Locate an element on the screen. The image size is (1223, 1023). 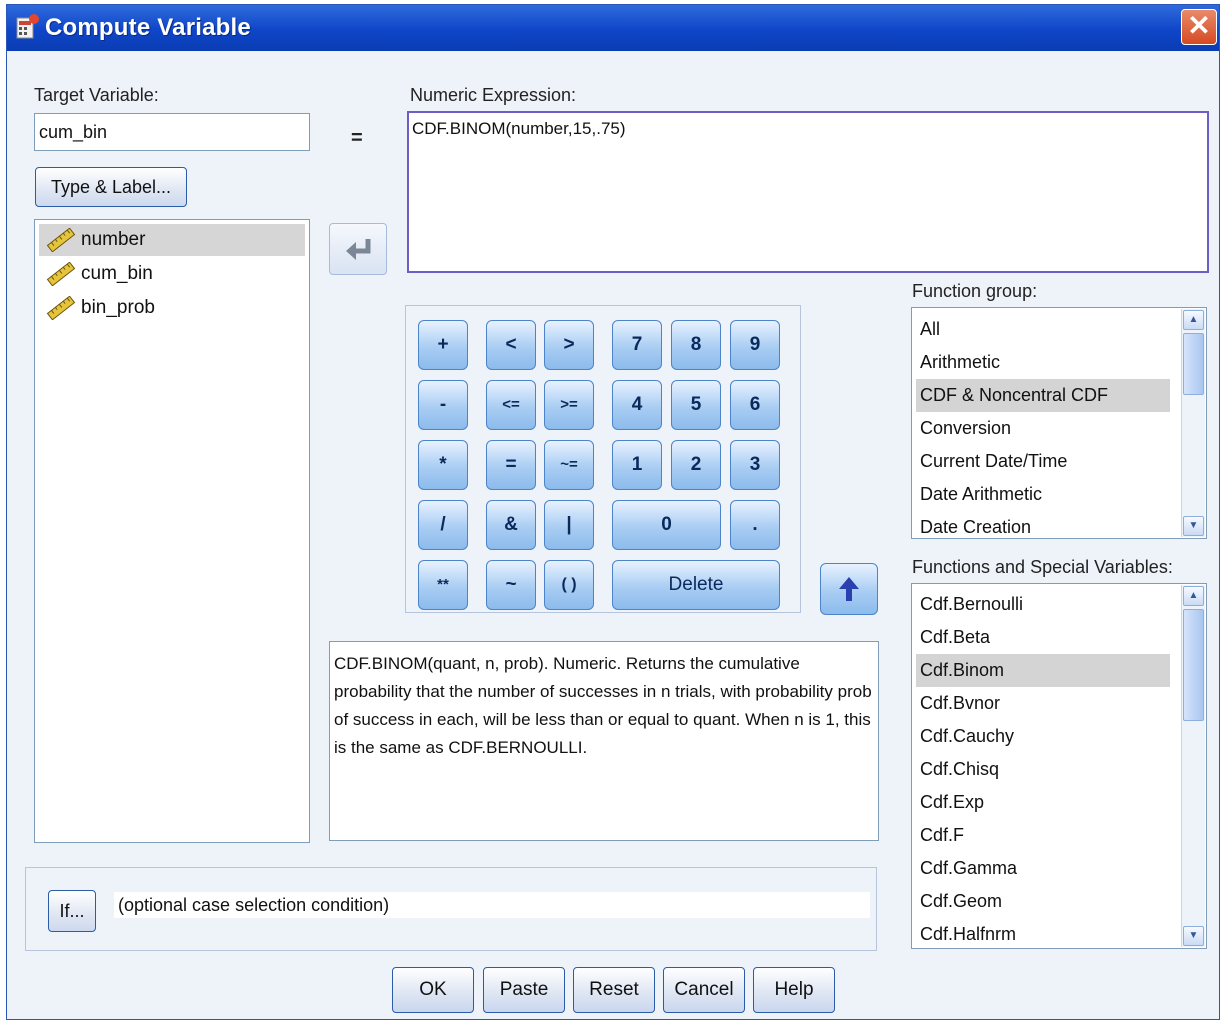
function-item: Cdf.Cauchy is located at coordinates (1043, 736).